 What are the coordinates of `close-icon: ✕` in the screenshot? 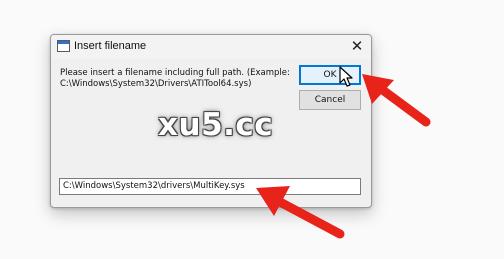 It's located at (357, 46).